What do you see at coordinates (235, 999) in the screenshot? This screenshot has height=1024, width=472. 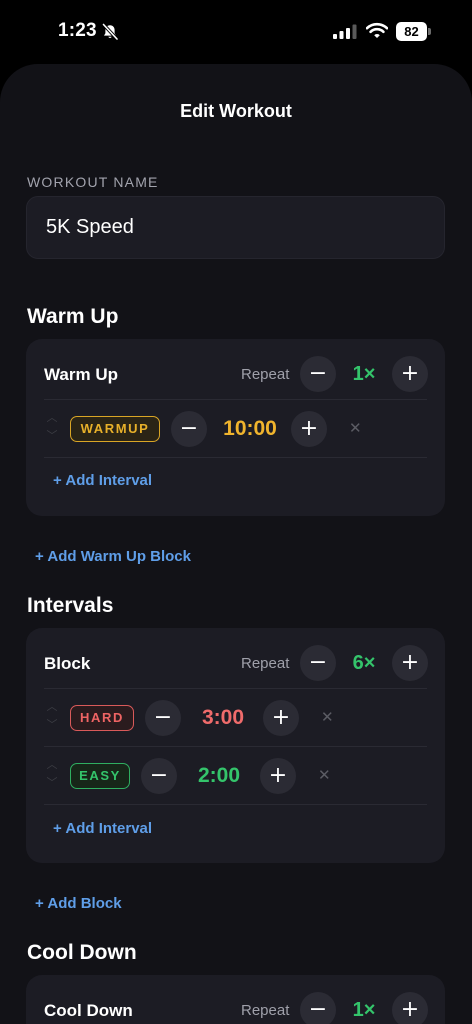 I see `cool-down-block-card: Cool Down Repeat − 1× +` at bounding box center [235, 999].